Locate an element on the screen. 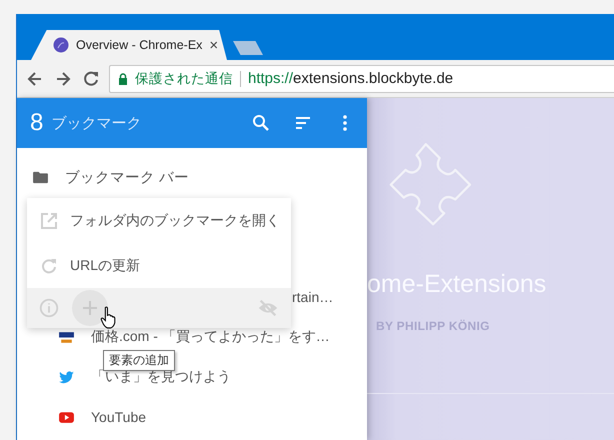 This screenshot has width=614, height=440. tab-title: Overview - Chrome-Ex is located at coordinates (139, 45).